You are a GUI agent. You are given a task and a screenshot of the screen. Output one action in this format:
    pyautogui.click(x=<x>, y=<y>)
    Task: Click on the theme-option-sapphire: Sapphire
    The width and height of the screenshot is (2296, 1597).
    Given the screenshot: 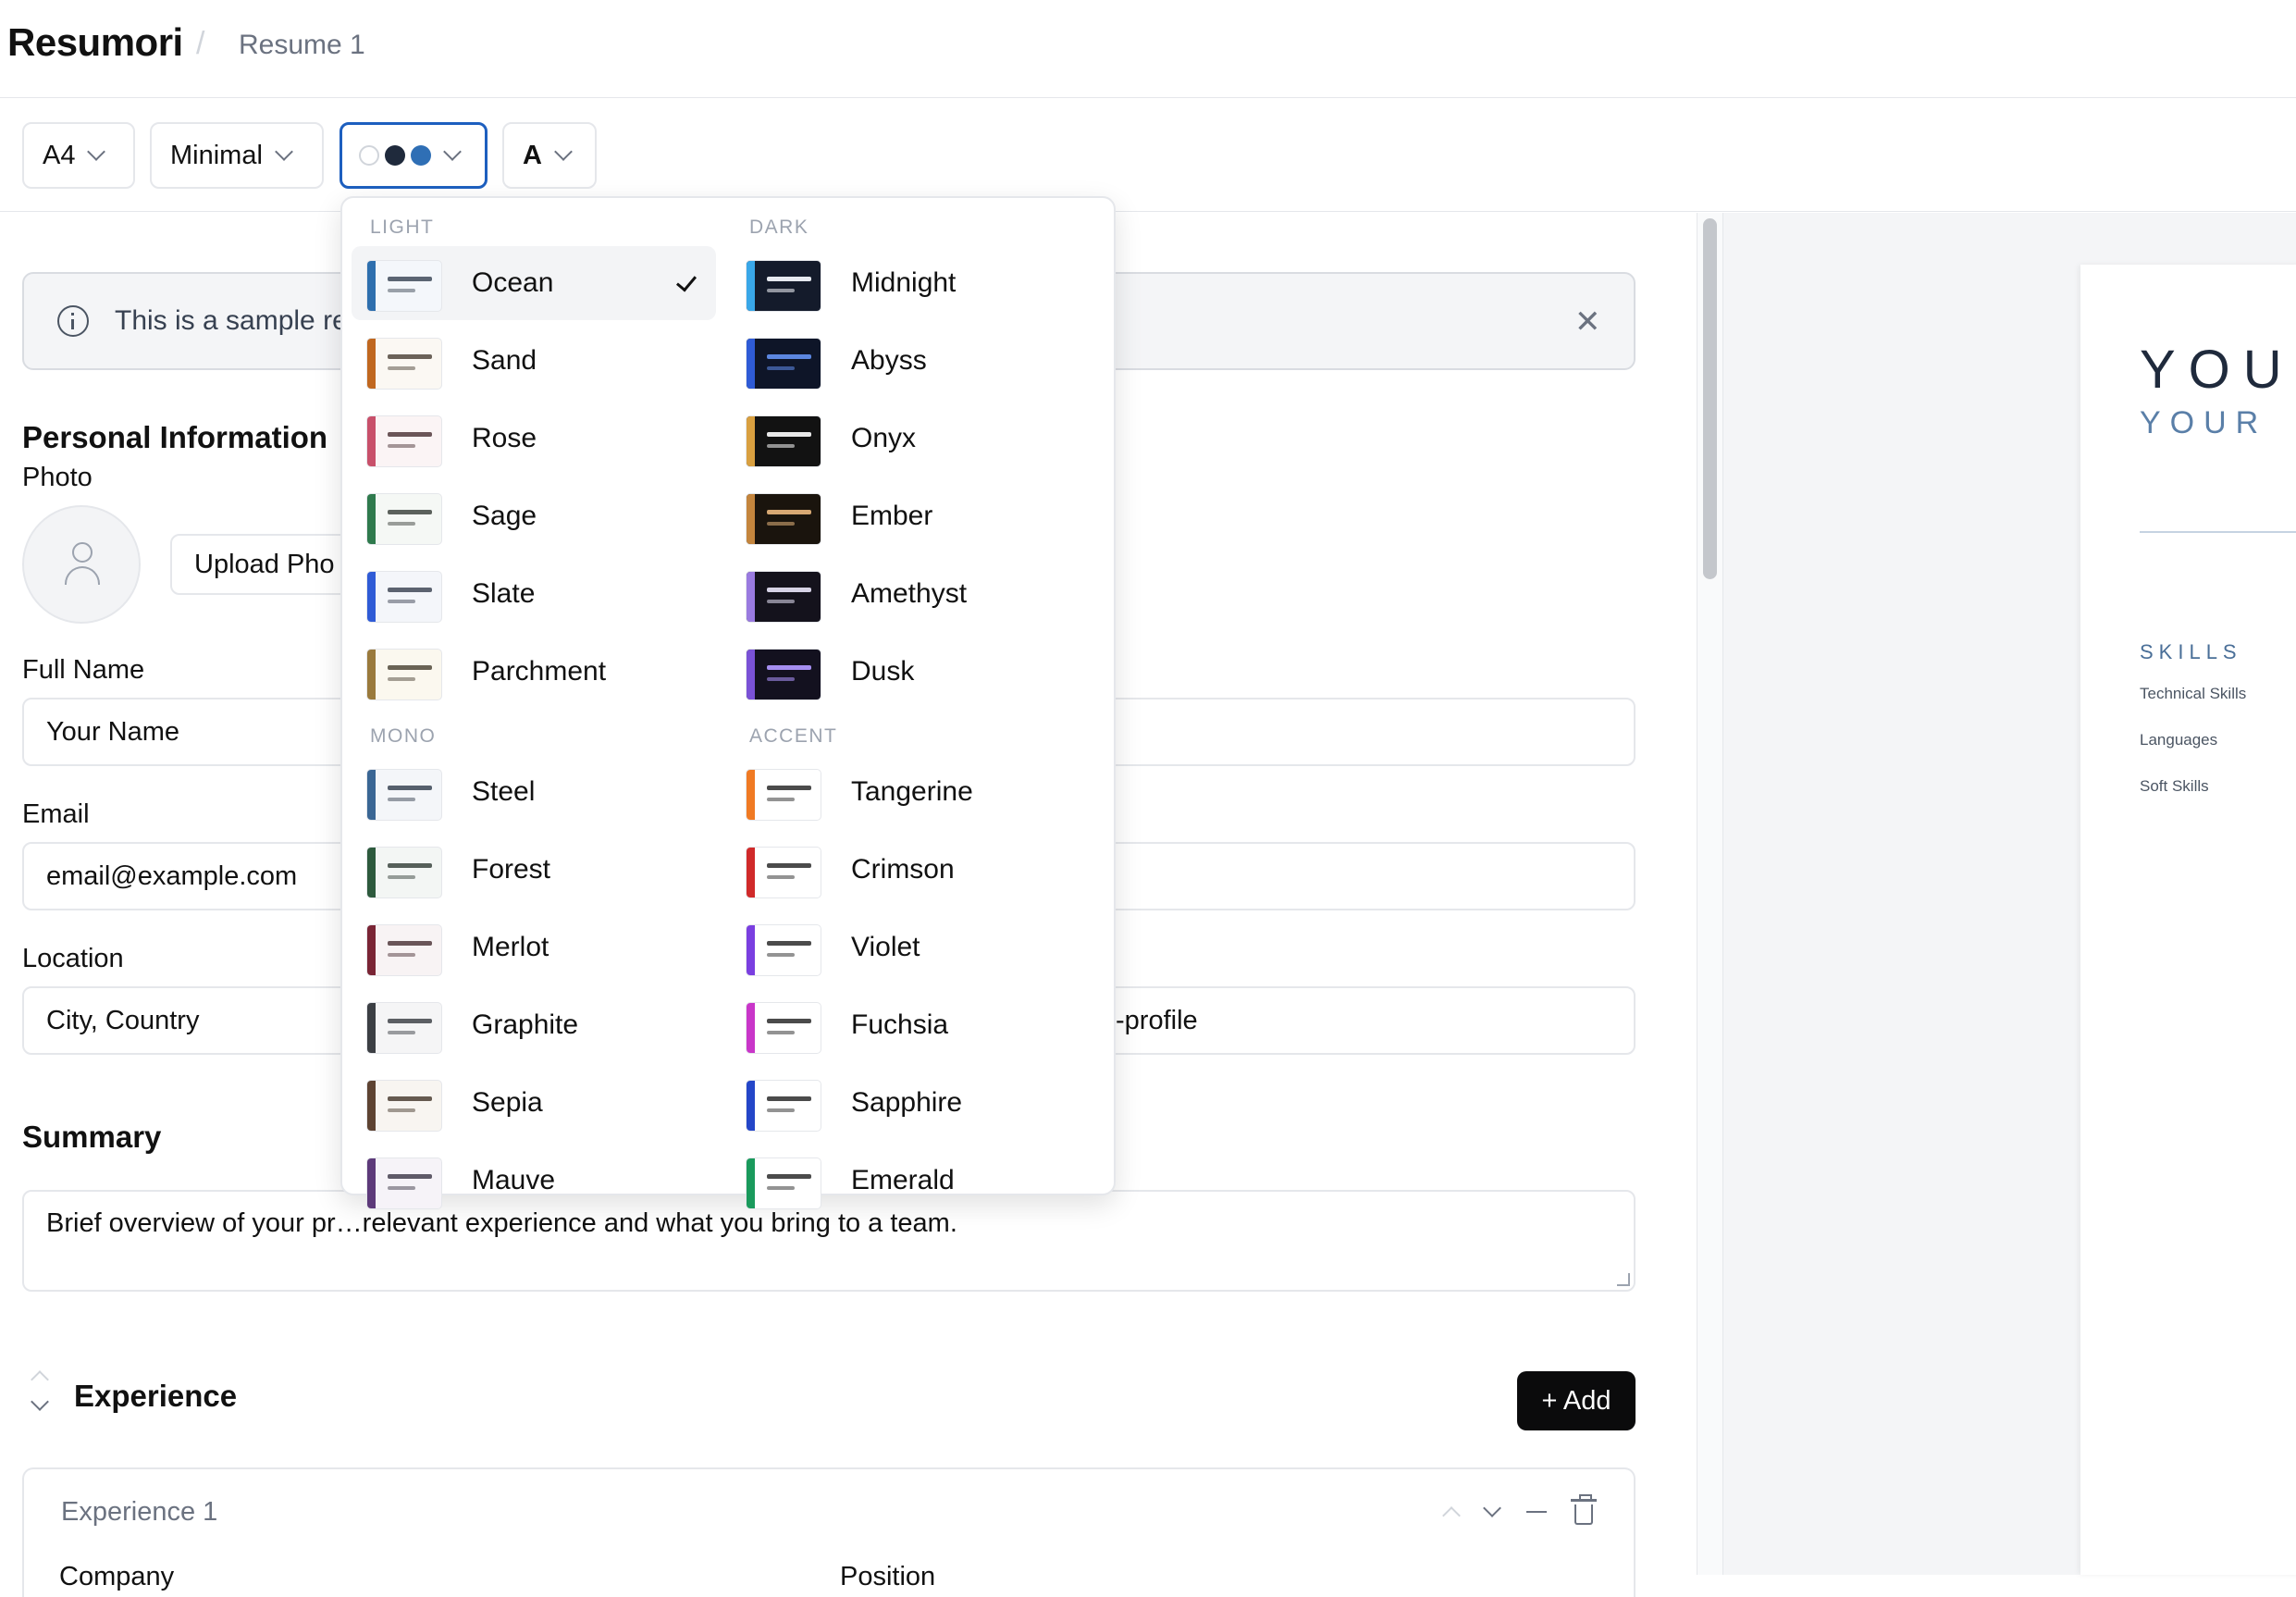 What is the action you would take?
    pyautogui.click(x=913, y=1103)
    